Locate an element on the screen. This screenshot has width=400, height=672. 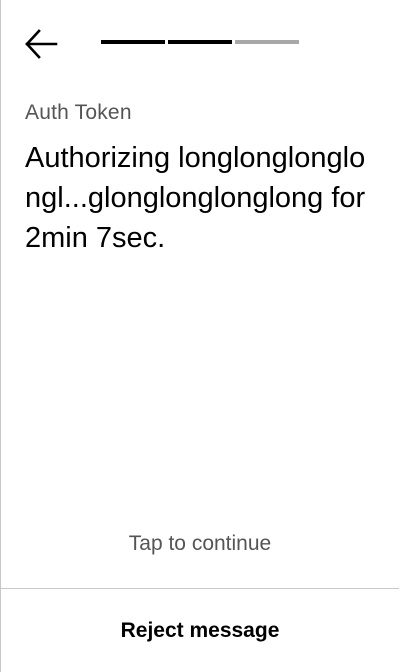
back-button is located at coordinates (41, 44).